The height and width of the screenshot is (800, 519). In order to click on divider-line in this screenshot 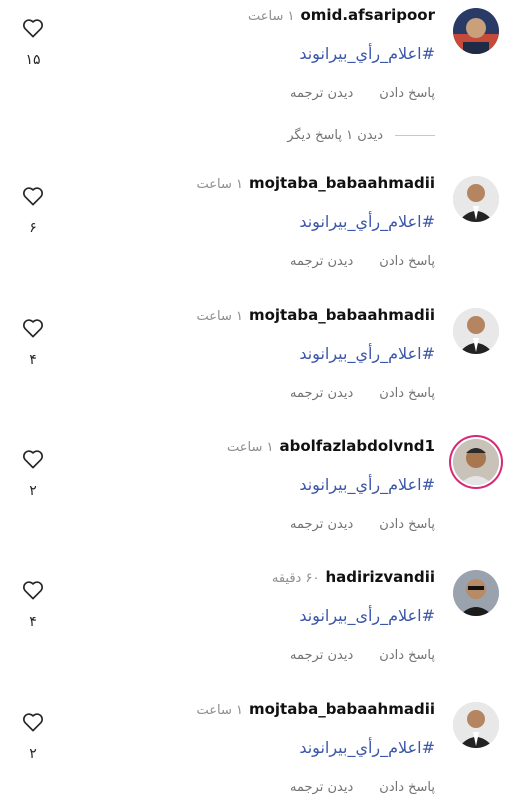, I will do `click(415, 135)`.